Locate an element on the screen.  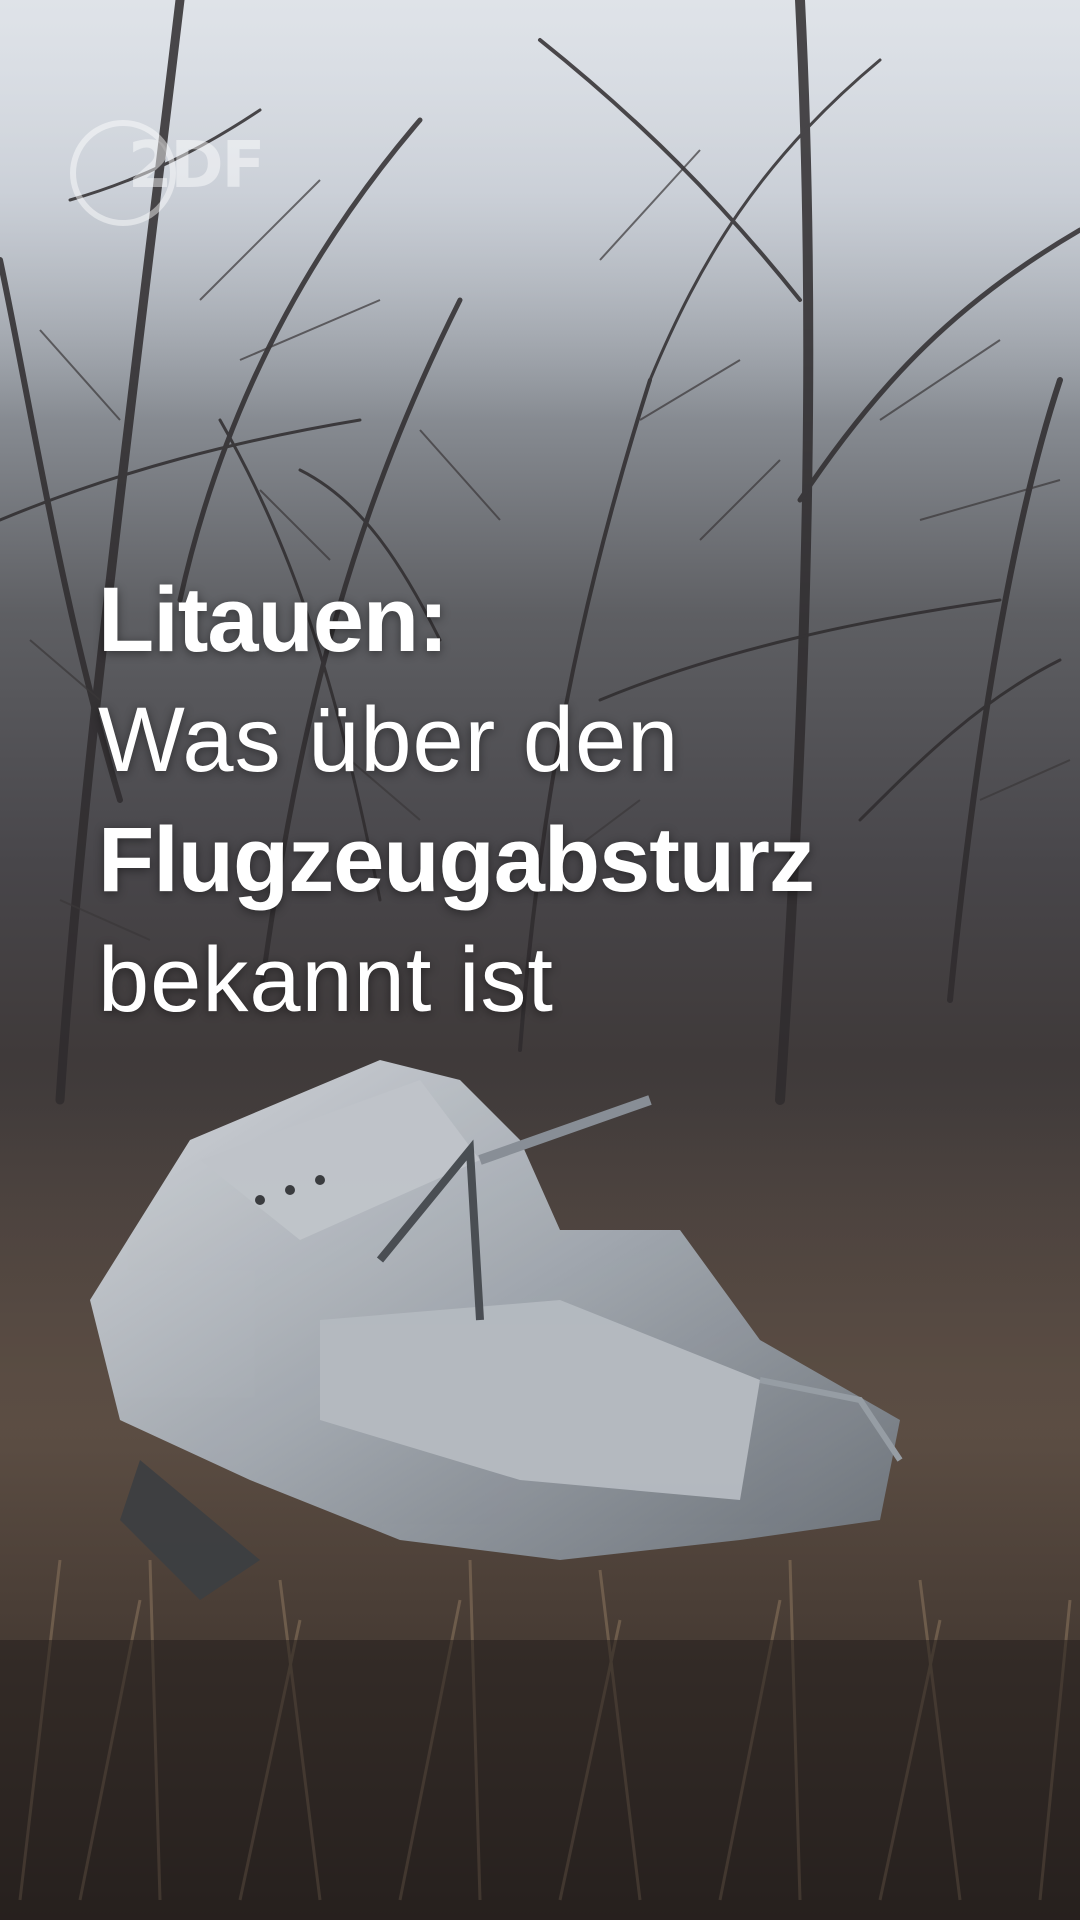
channel-logo: 2DF is located at coordinates (185, 175).